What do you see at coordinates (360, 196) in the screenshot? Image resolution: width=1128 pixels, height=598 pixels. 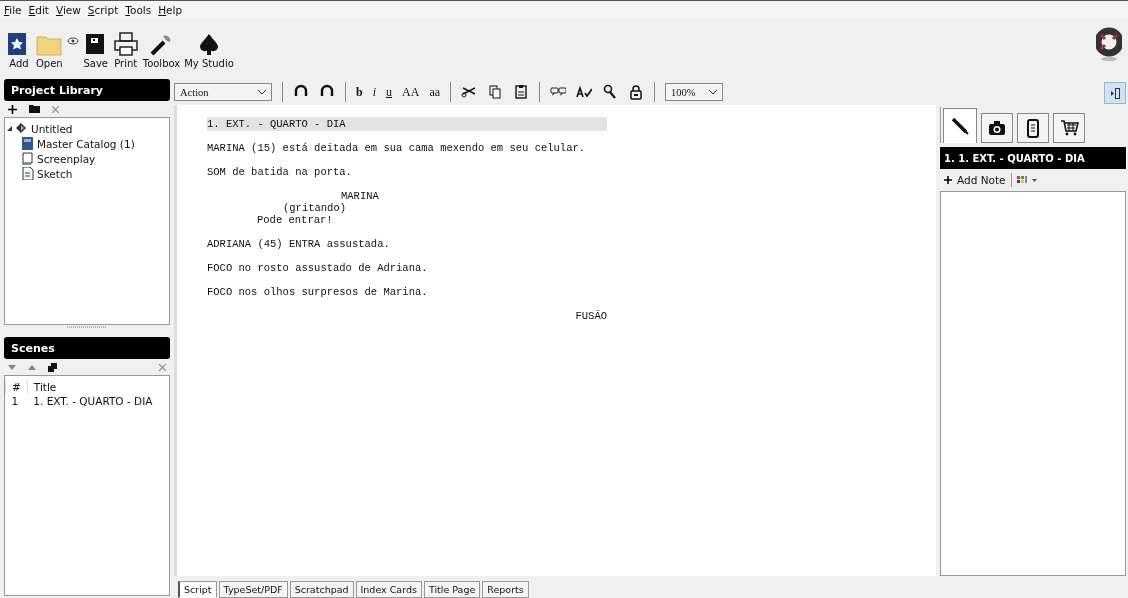 I see `character-name: MARINA` at bounding box center [360, 196].